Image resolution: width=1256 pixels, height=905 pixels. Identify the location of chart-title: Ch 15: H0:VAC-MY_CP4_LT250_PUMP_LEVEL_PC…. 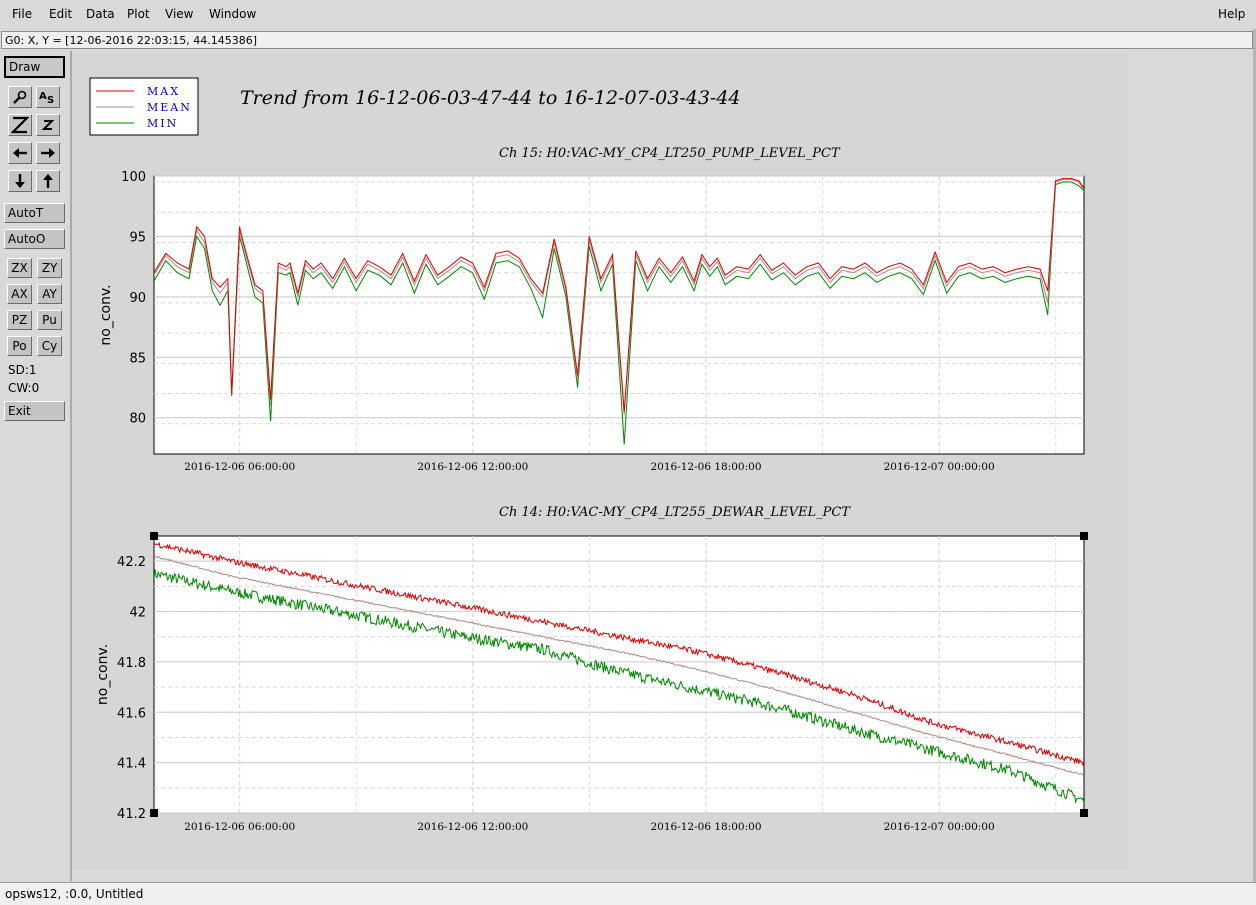
(670, 153).